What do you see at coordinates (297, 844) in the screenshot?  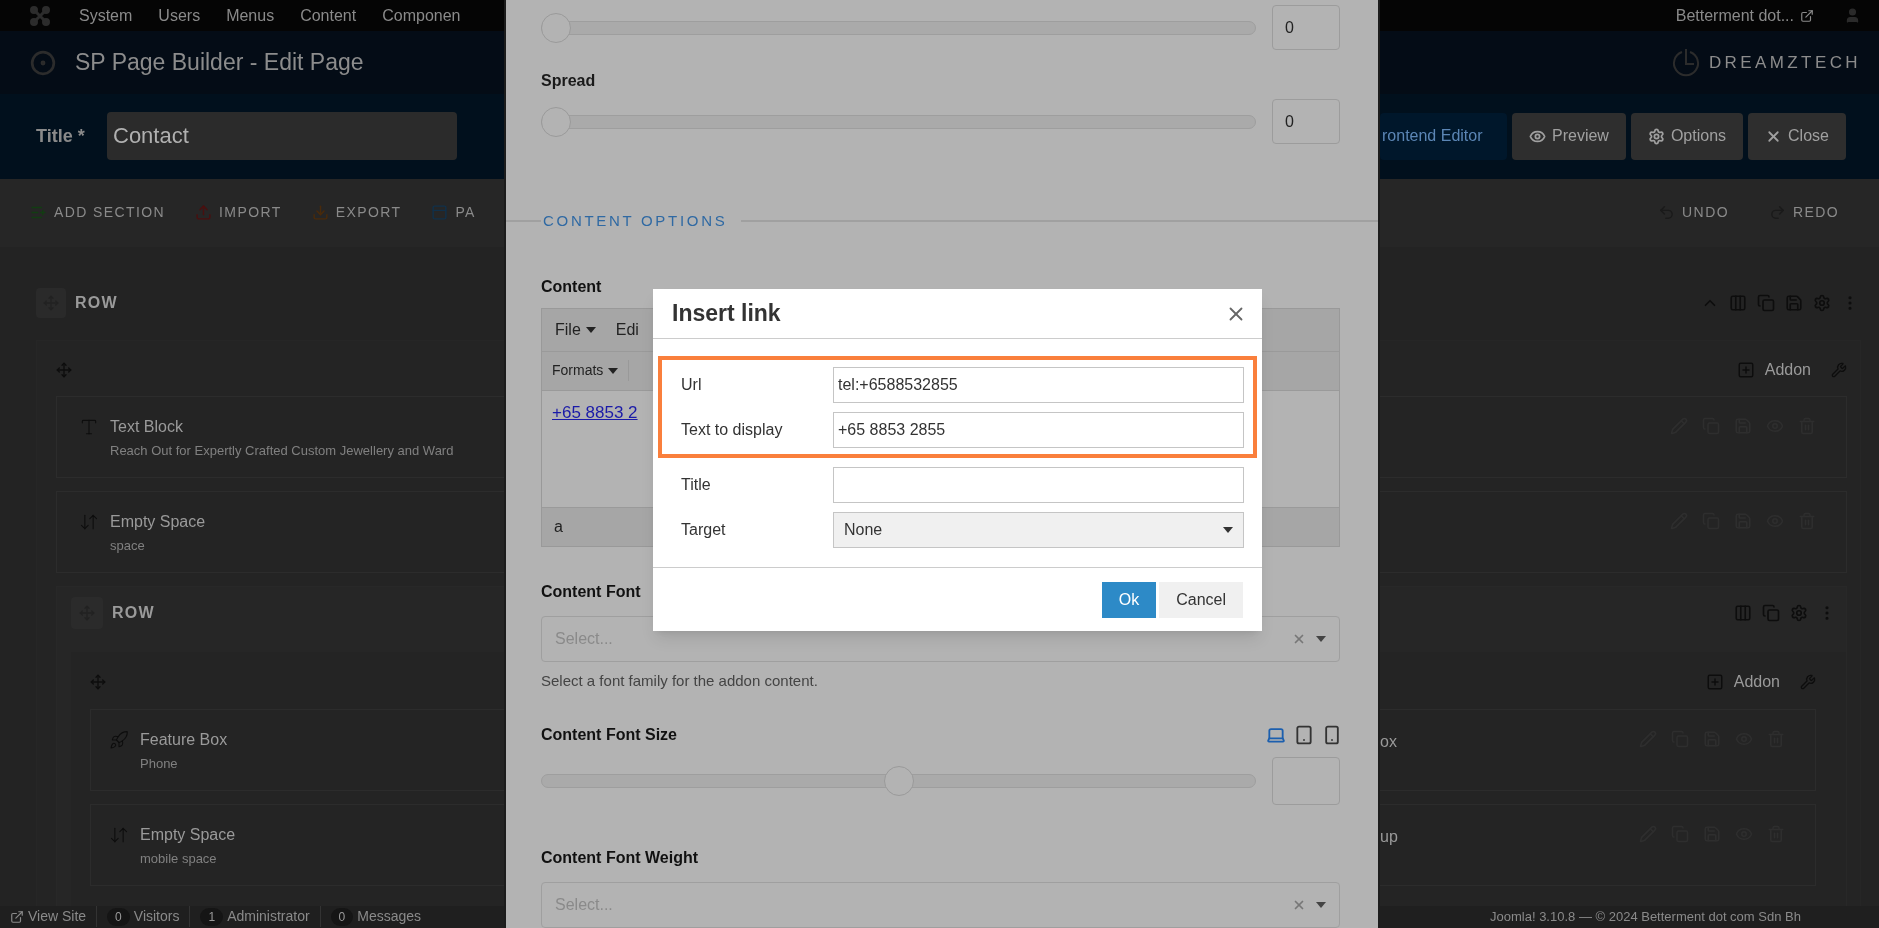 I see `addon-card: Empty Space mobile space` at bounding box center [297, 844].